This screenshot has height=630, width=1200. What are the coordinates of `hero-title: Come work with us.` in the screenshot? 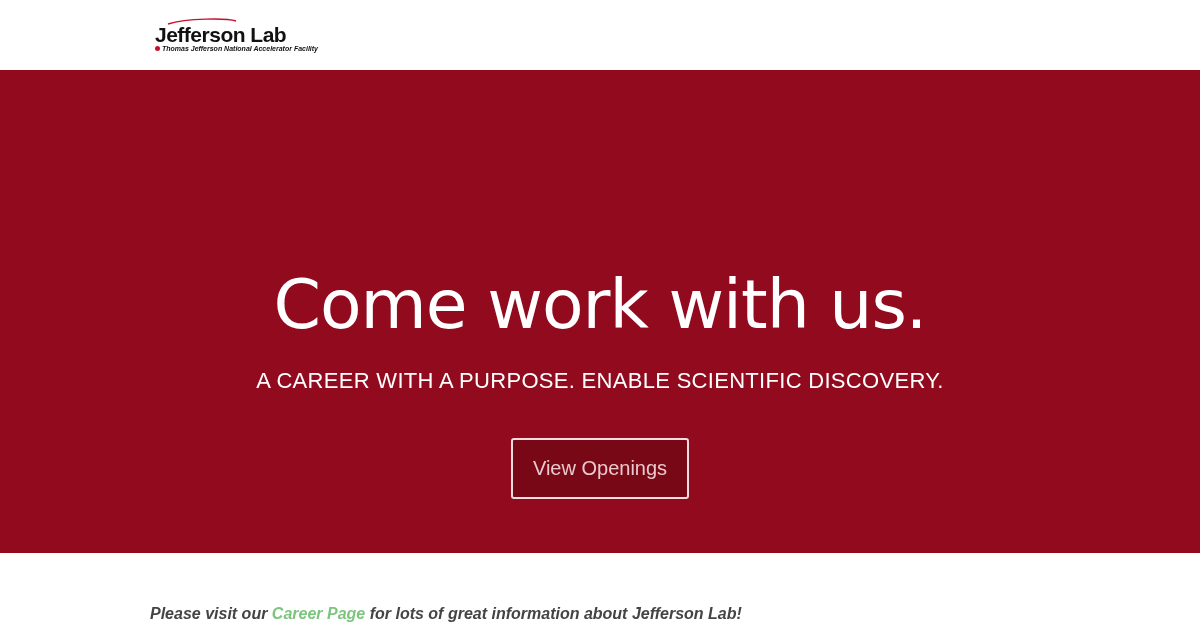 It's located at (600, 305).